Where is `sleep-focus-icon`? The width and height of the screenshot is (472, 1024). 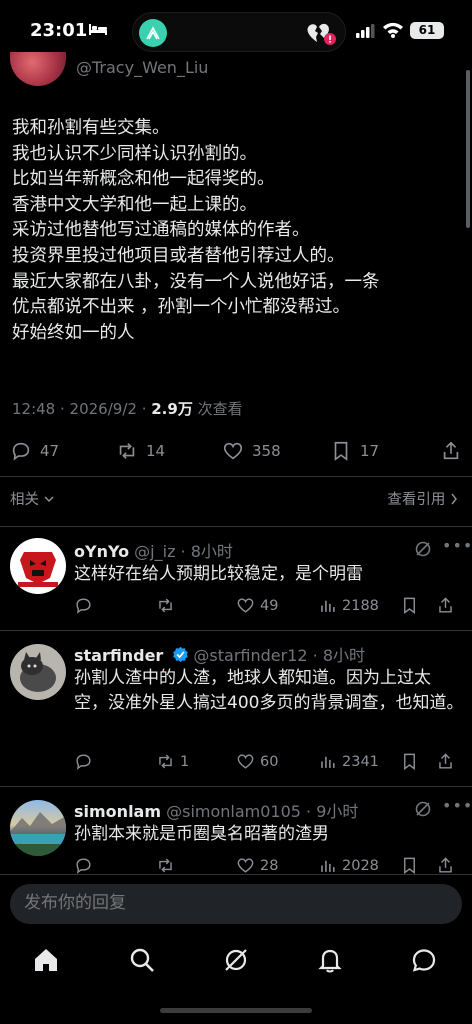
sleep-focus-icon is located at coordinates (98, 29).